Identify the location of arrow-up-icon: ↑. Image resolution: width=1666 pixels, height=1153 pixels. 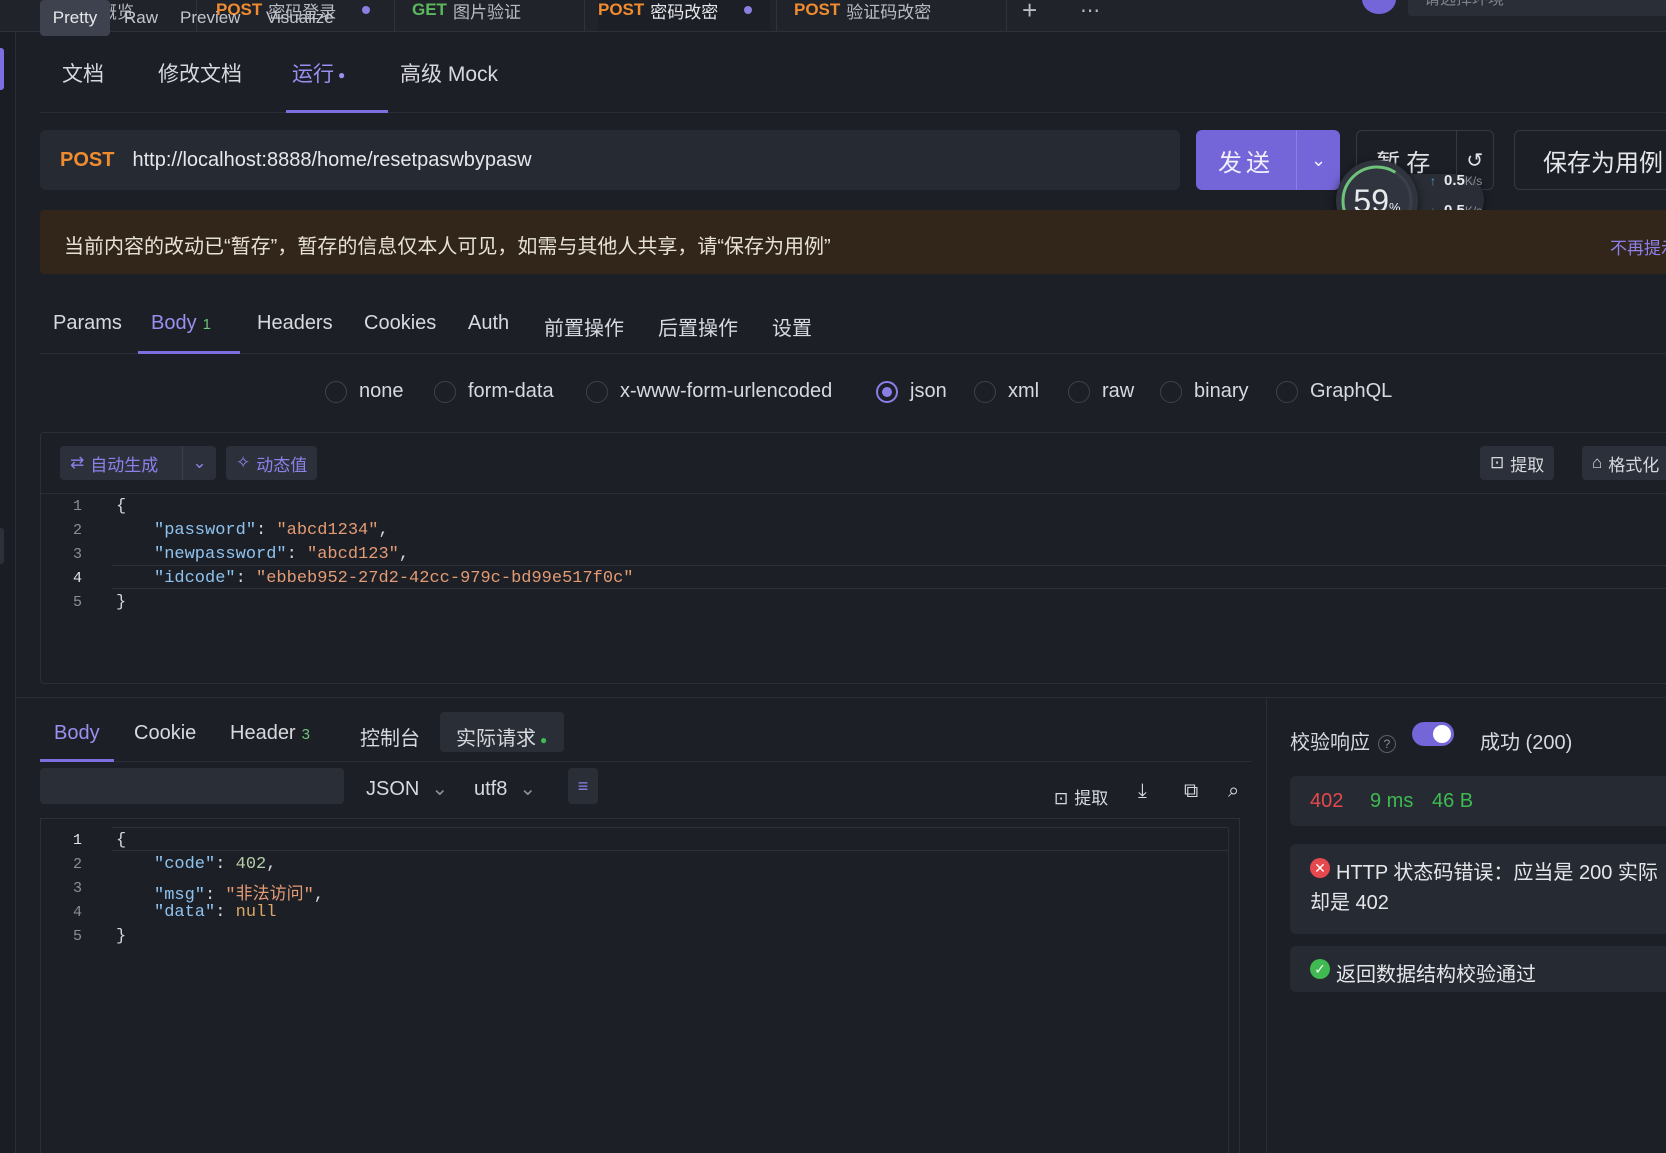
(1433, 181).